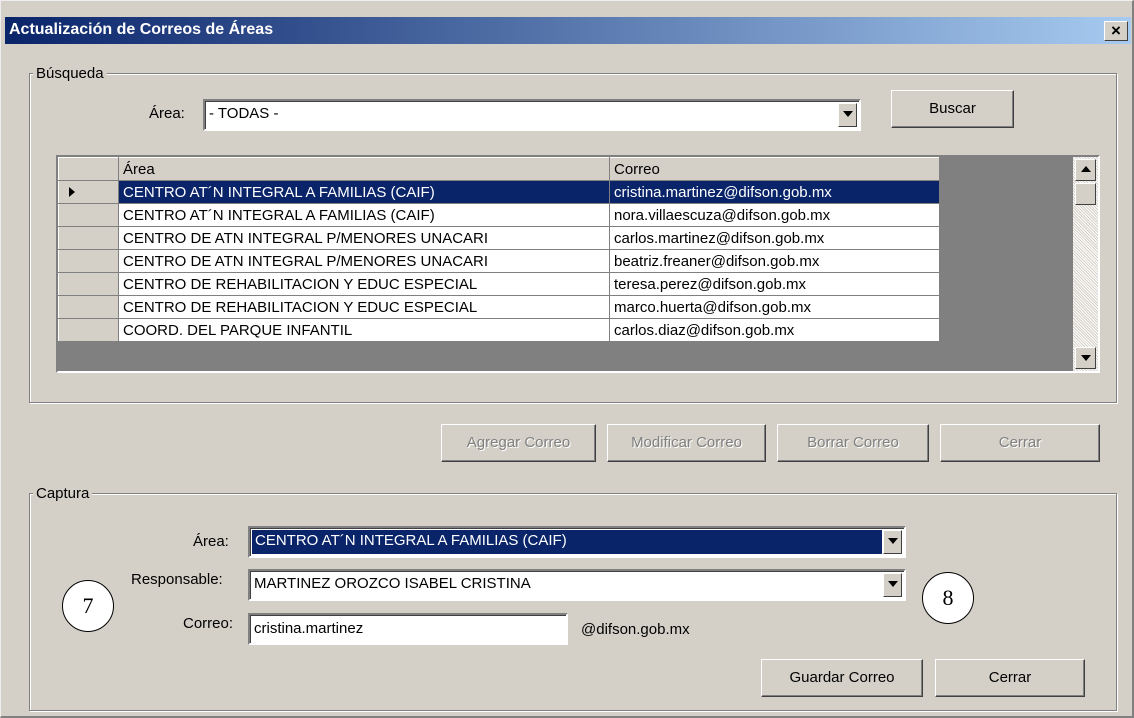 The image size is (1134, 718). Describe the element at coordinates (88, 169) in the screenshot. I see `header-indicator-cell` at that location.